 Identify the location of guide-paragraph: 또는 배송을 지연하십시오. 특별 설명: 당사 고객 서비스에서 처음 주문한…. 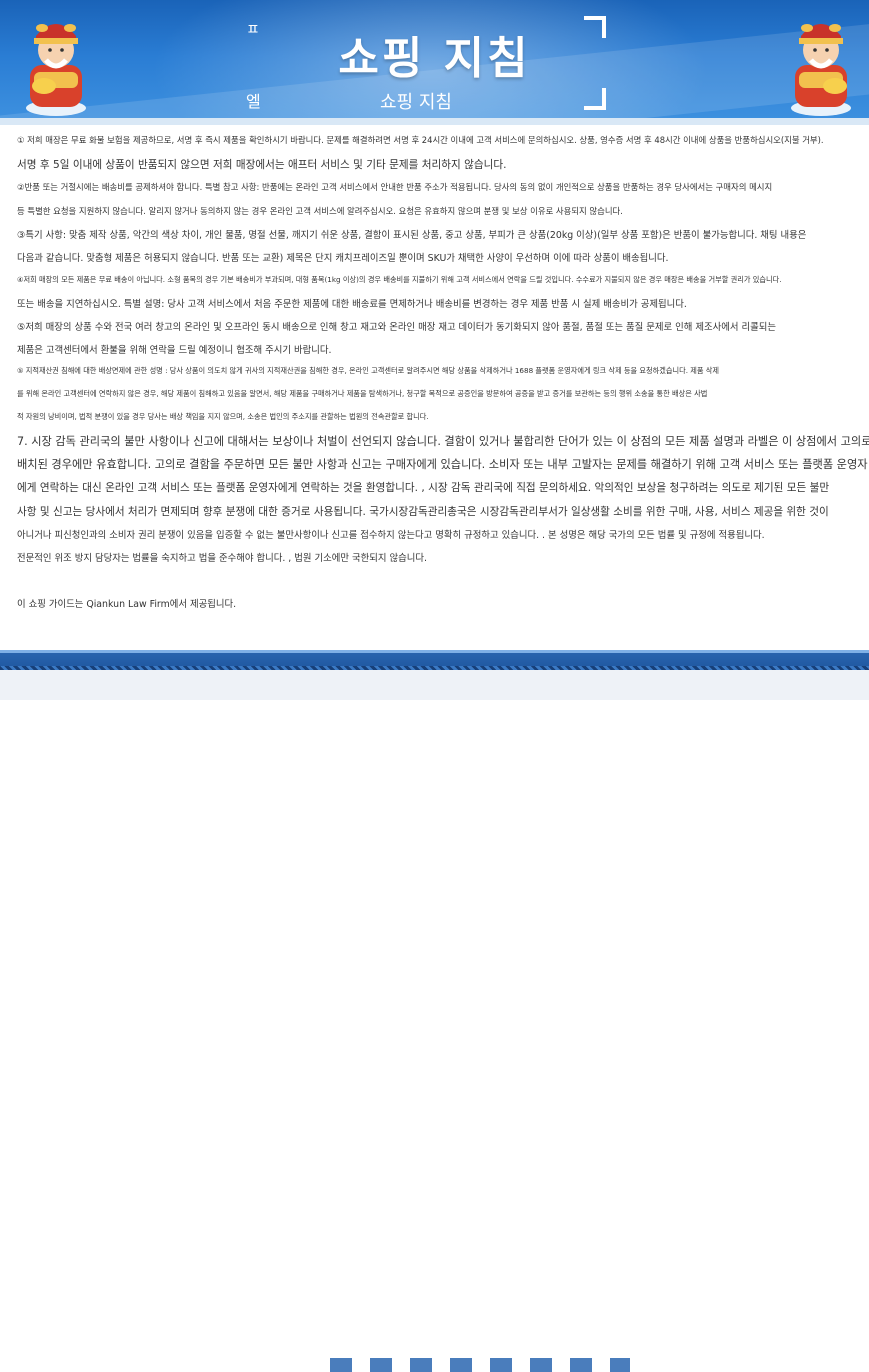
(352, 304).